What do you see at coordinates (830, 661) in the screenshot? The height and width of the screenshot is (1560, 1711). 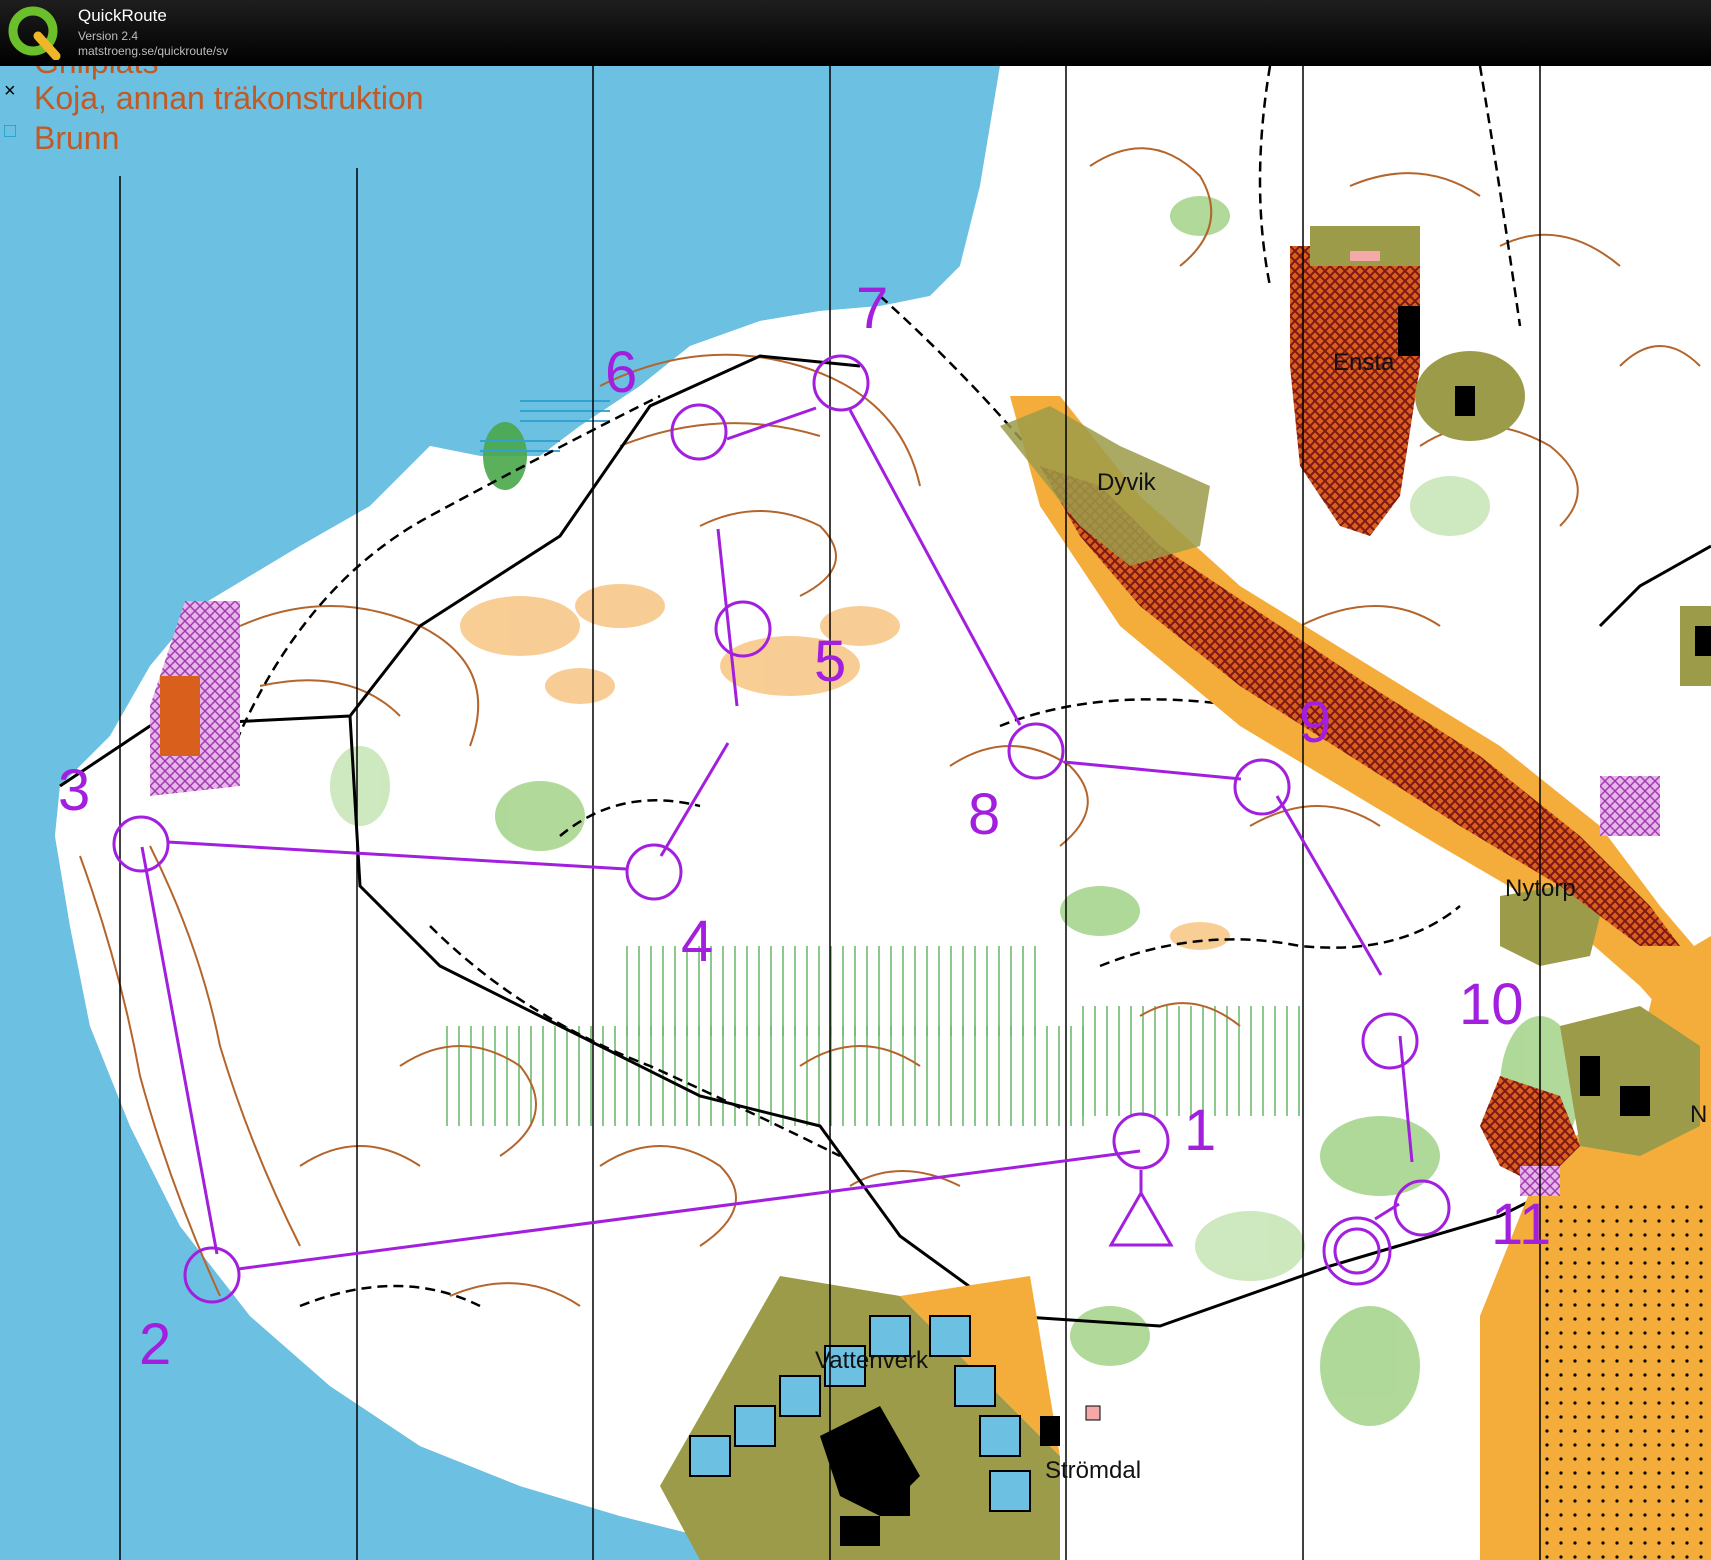 I see `control-number-5: 5` at bounding box center [830, 661].